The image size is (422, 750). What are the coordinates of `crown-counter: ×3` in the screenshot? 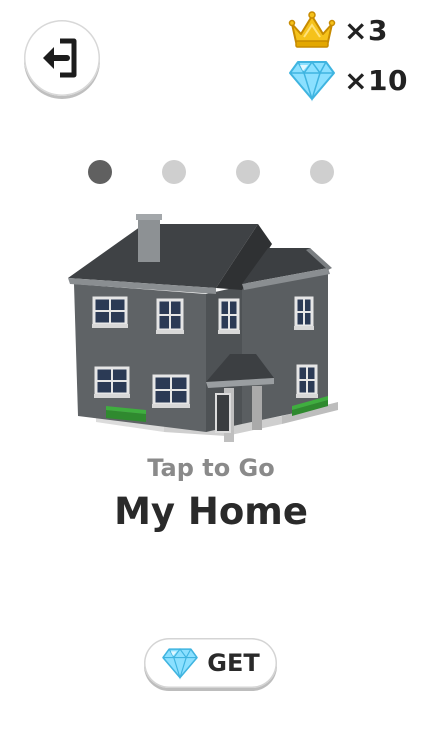 It's located at (338, 30).